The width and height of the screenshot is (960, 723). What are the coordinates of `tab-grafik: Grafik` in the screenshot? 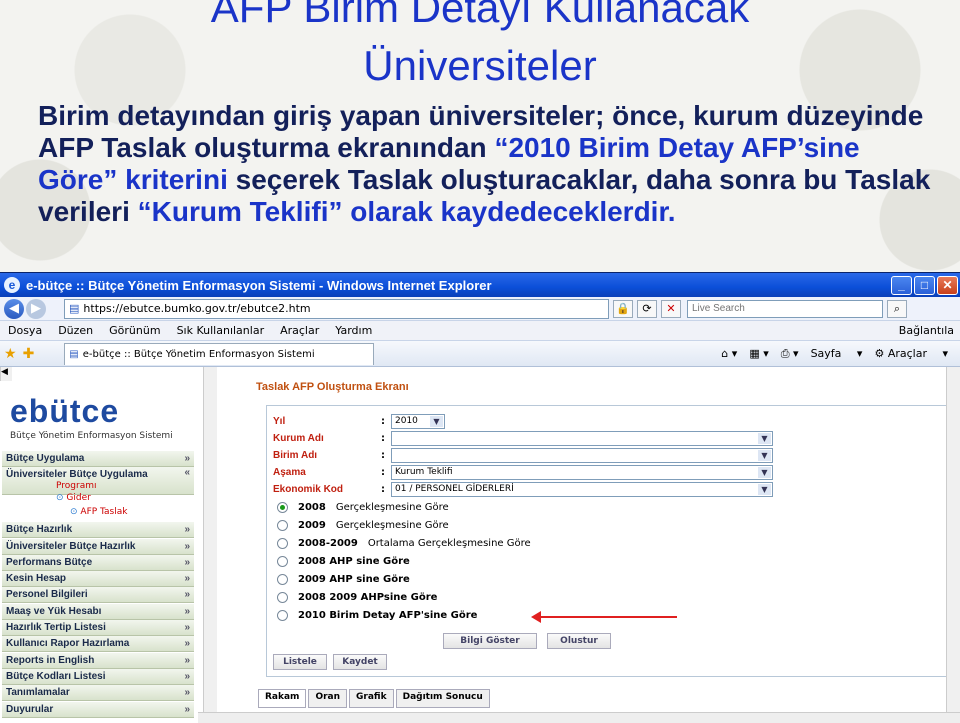 It's located at (371, 698).